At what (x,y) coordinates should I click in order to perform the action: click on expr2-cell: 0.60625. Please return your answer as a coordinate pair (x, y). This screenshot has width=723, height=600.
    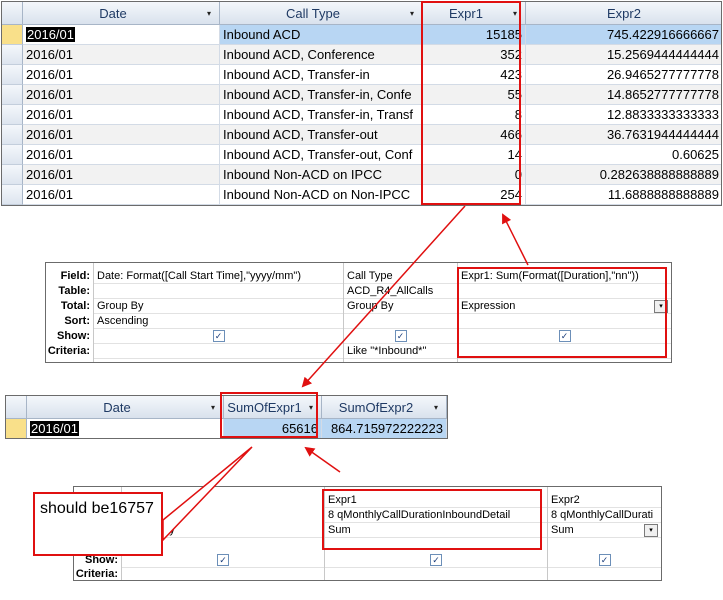
    Looking at the image, I should click on (623, 155).